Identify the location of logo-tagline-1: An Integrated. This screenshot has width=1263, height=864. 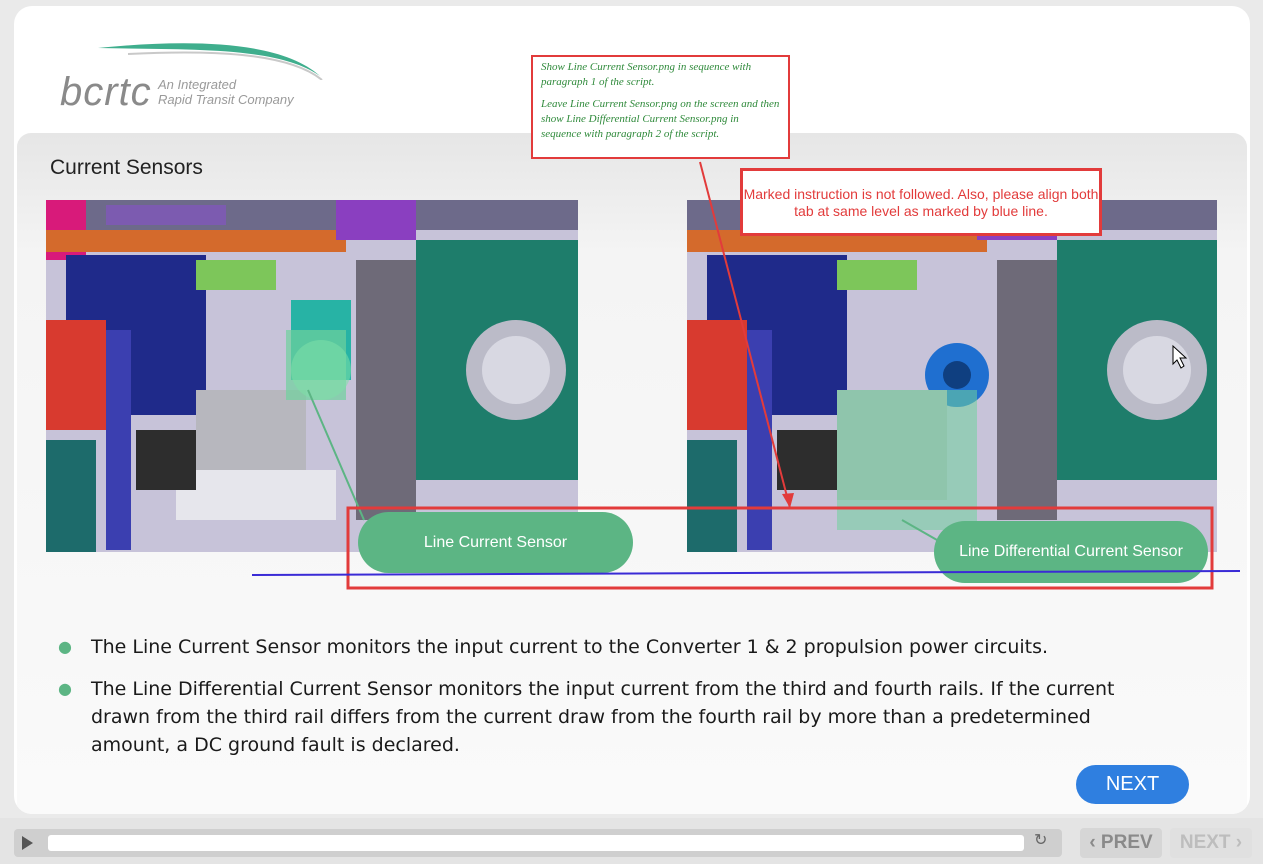
(197, 84).